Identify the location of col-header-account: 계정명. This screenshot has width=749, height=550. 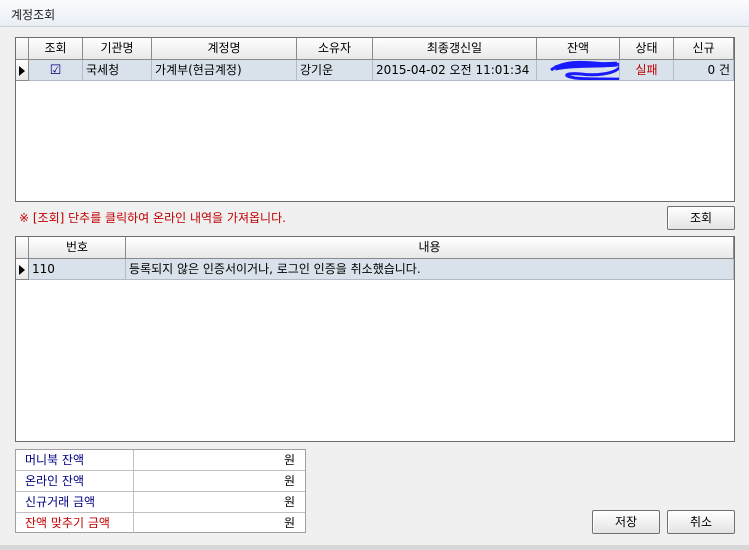
(224, 49).